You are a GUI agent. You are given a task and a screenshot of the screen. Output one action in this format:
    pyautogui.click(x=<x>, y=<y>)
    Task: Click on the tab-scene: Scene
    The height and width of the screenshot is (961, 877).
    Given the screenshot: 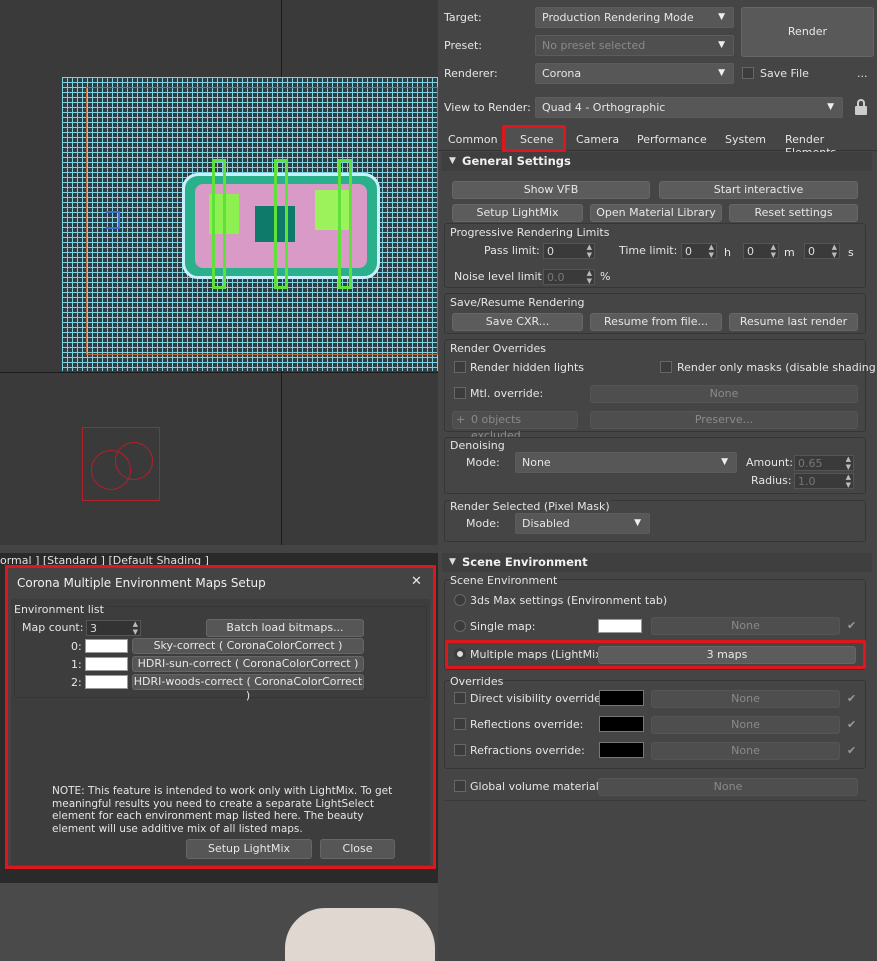 What is the action you would take?
    pyautogui.click(x=534, y=138)
    